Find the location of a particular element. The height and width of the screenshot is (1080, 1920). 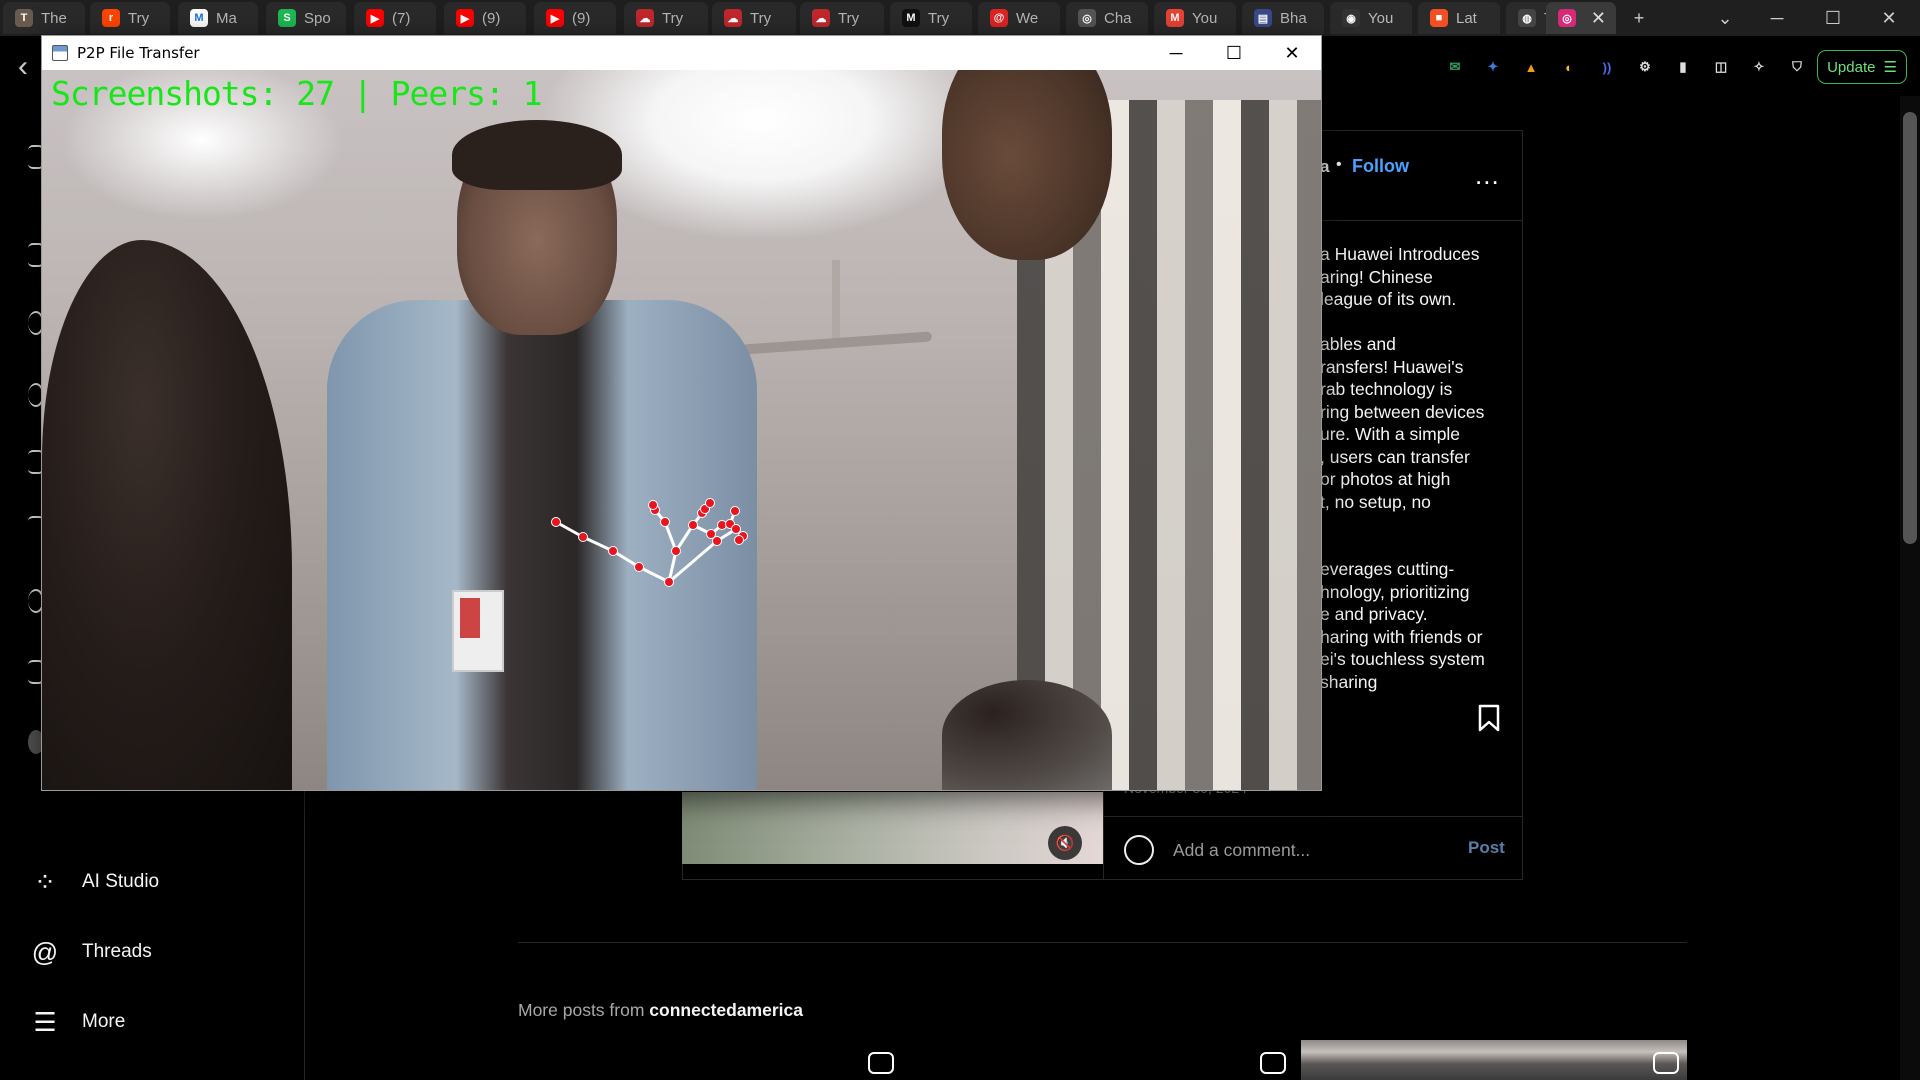

browser-tab: ◎ Cha is located at coordinates (1107, 18).